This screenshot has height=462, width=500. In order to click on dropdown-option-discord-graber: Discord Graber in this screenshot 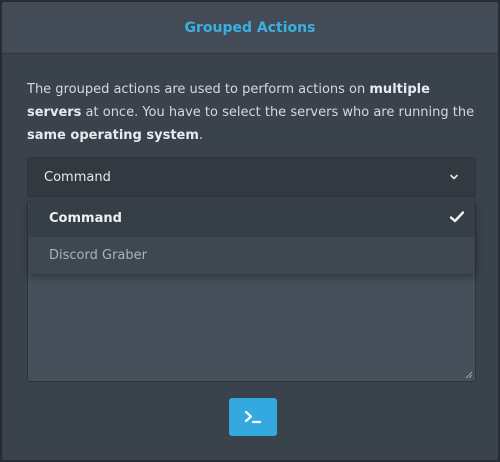, I will do `click(252, 255)`.